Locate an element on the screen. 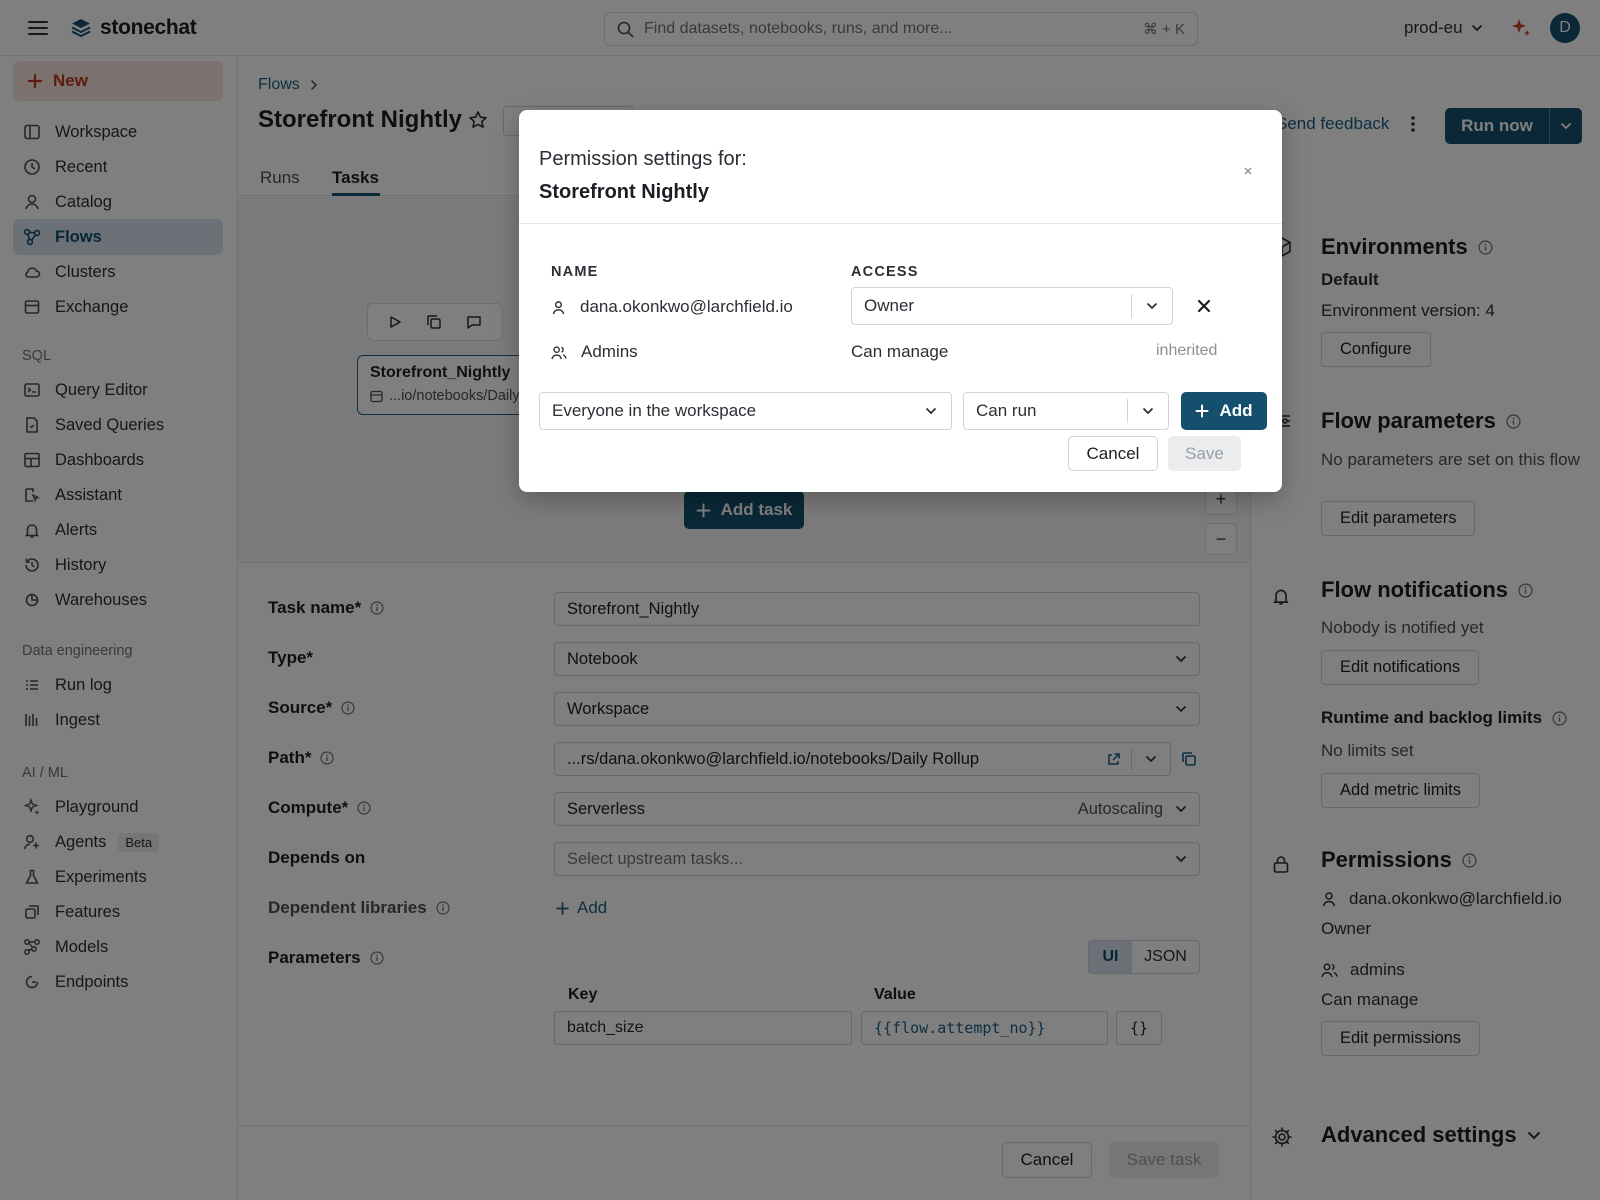  plus-icon is located at coordinates (1202, 411).